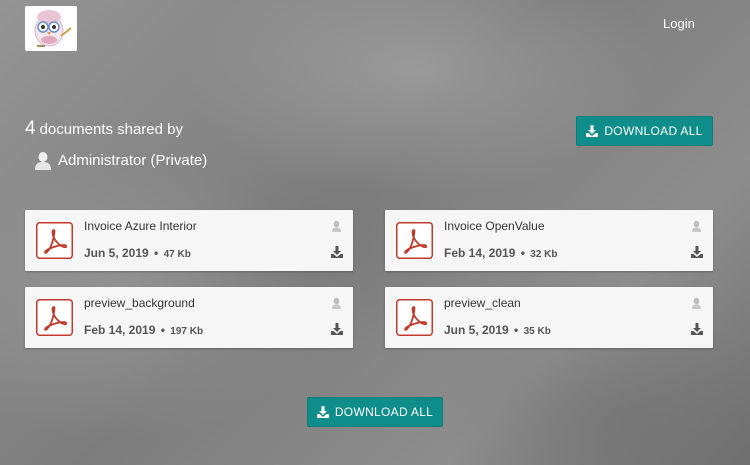 This screenshot has width=750, height=465. I want to click on document-count: 4, so click(30, 128).